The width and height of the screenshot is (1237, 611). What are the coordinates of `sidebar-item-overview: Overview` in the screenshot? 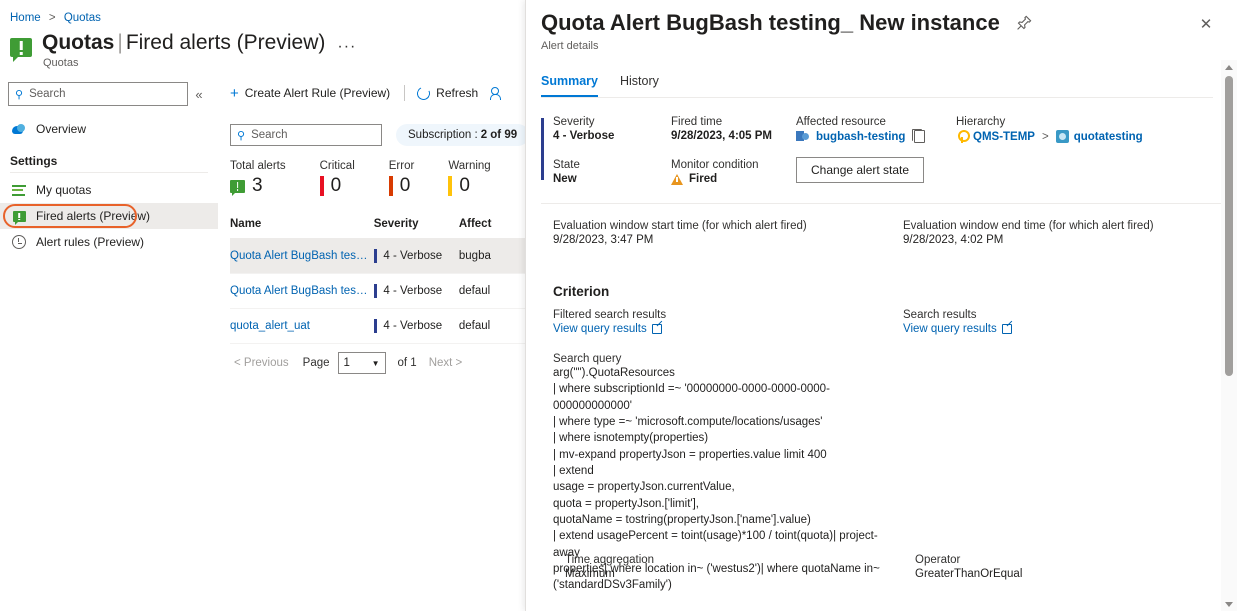 It's located at (109, 129).